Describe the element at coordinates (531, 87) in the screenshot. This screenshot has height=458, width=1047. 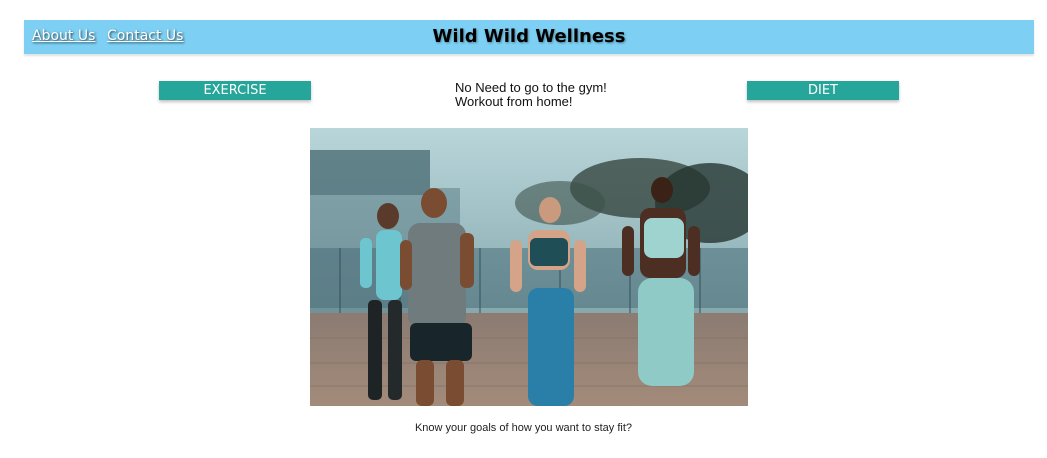
I see `tagline-line-1: No Need to go to the gym!` at that location.